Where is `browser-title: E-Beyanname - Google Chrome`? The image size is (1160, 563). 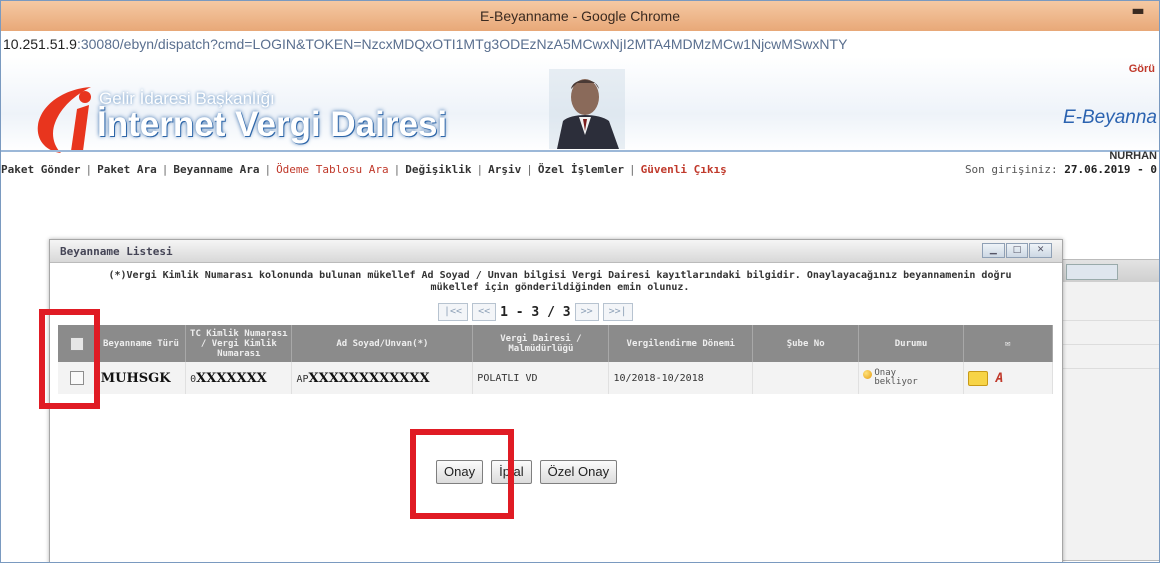 browser-title: E-Beyanname - Google Chrome is located at coordinates (580, 16).